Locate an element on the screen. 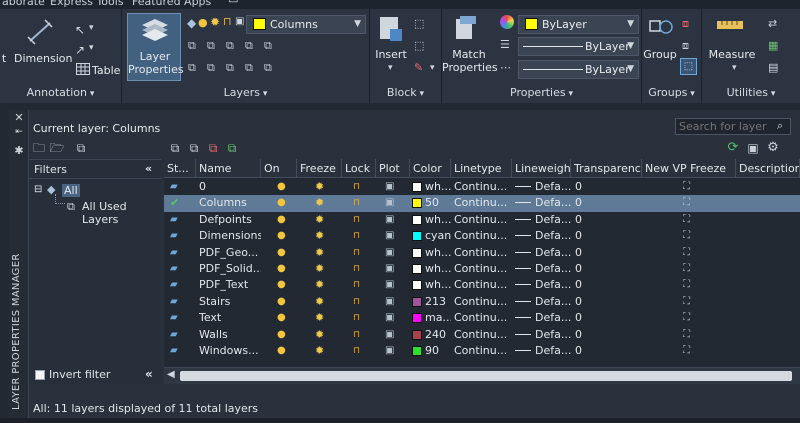 The image size is (800, 423). match-properties-icon is located at coordinates (466, 28).